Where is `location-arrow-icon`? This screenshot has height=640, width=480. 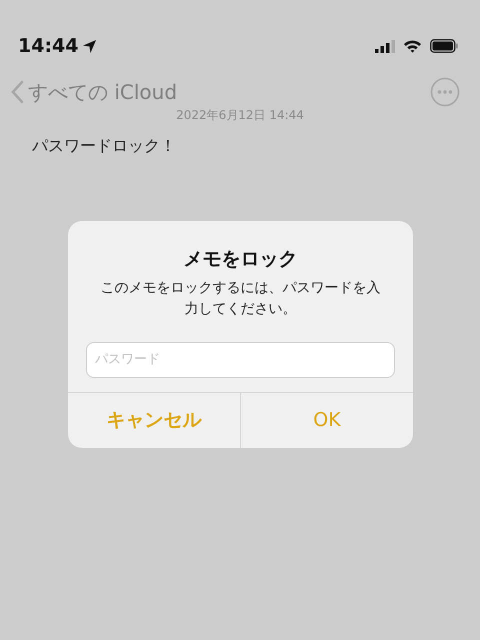
location-arrow-icon is located at coordinates (90, 46).